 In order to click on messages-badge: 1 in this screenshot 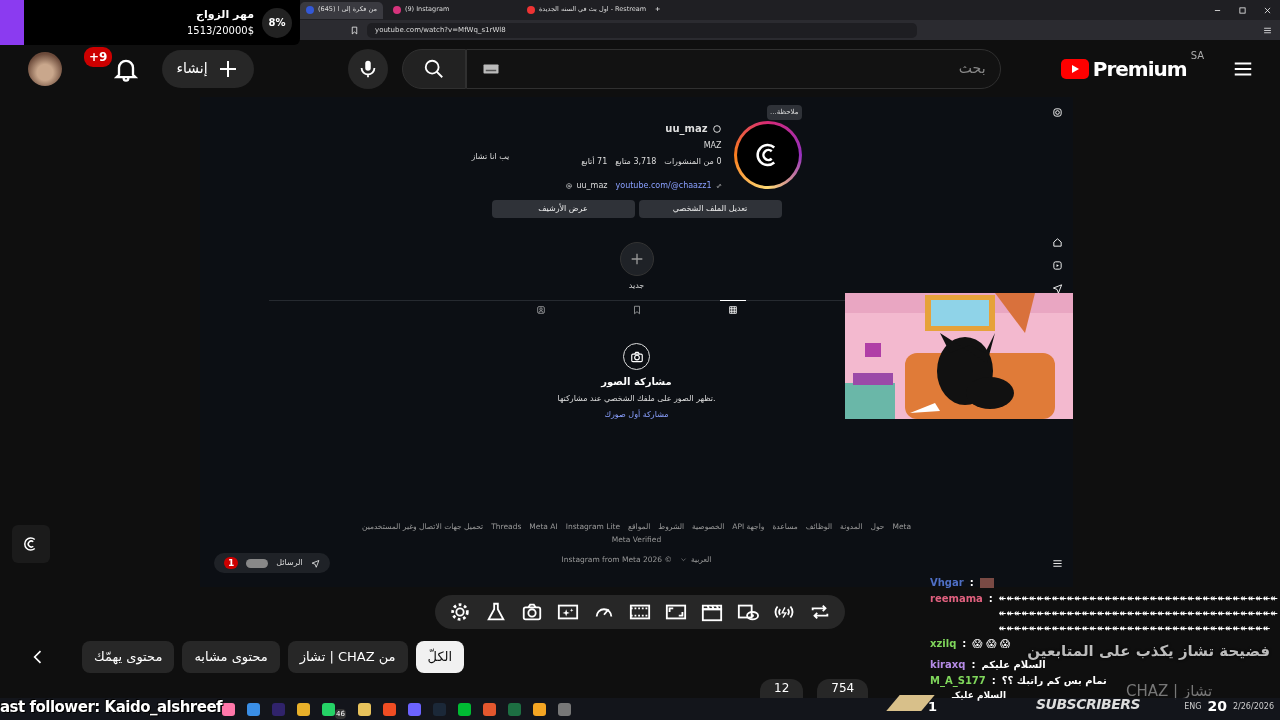, I will do `click(231, 563)`.